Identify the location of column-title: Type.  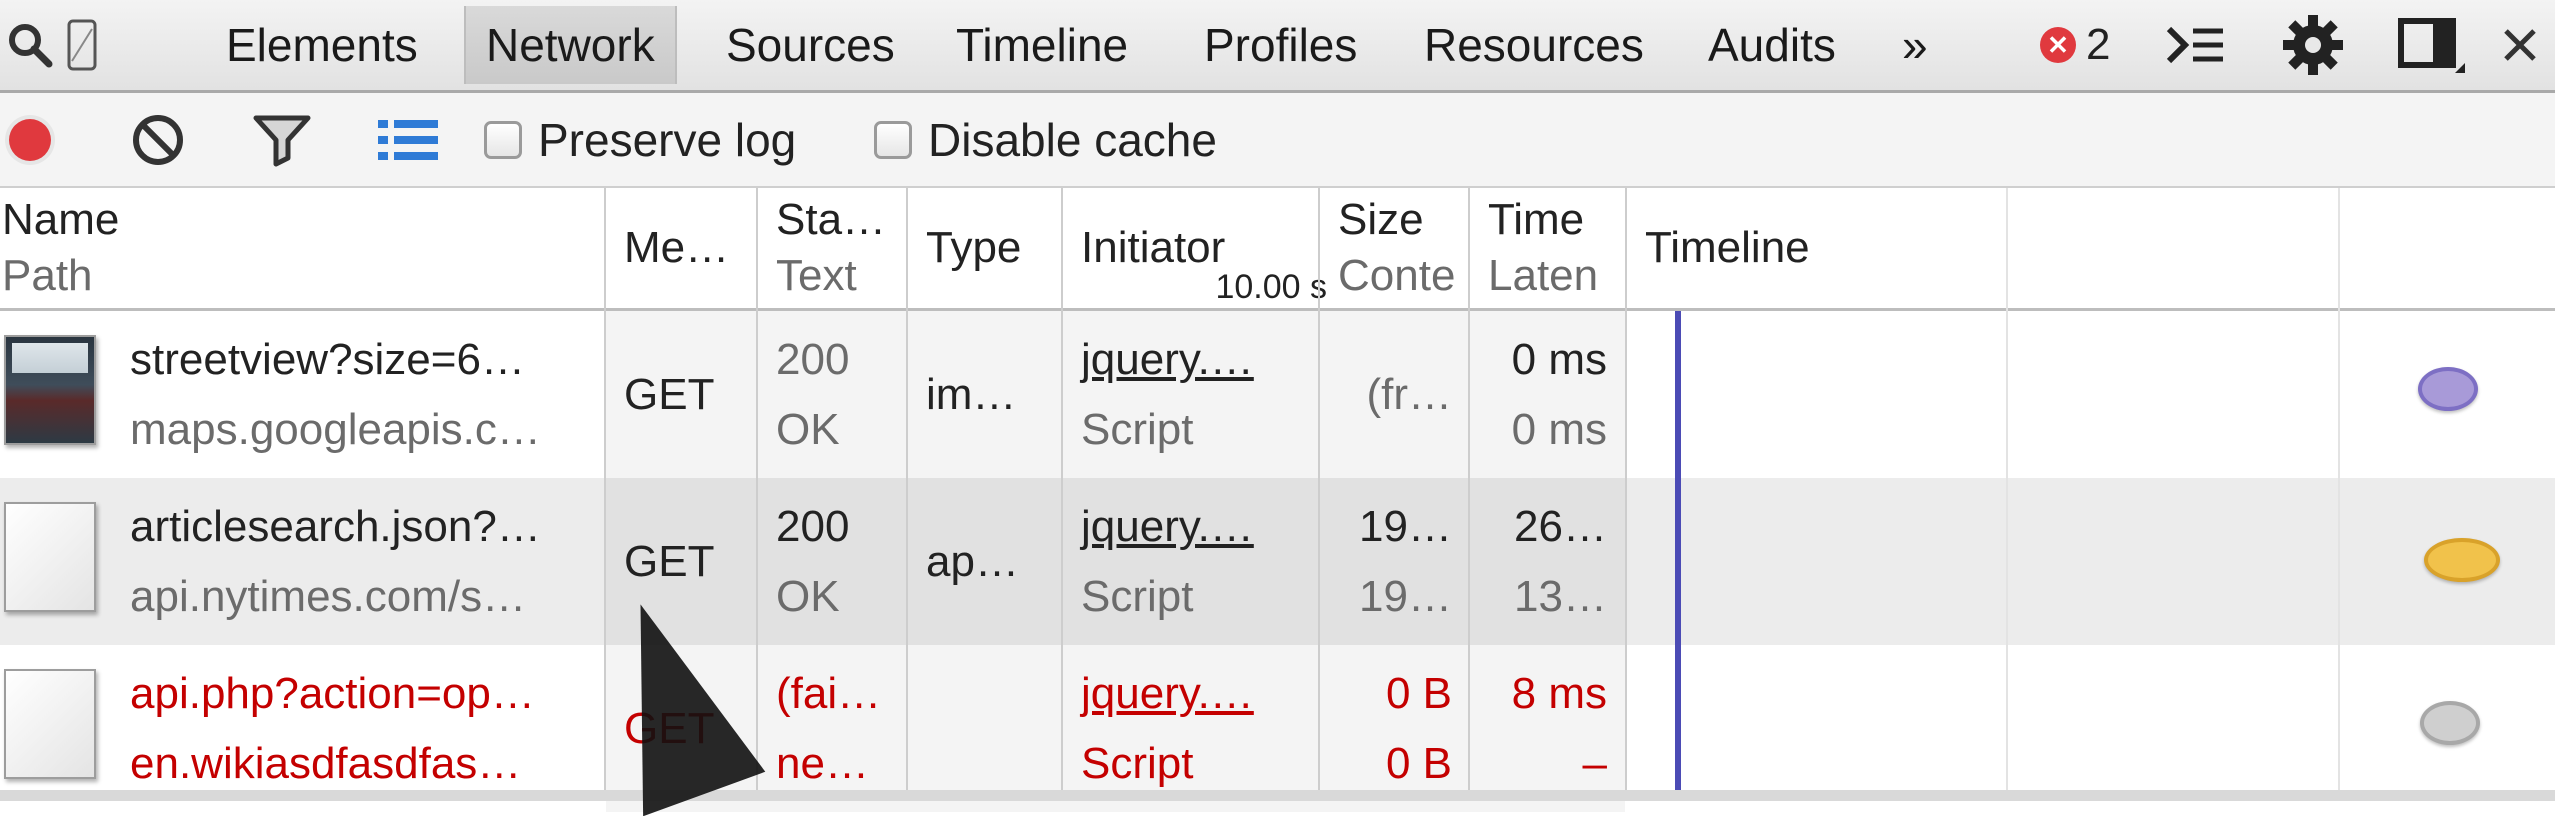
(974, 247).